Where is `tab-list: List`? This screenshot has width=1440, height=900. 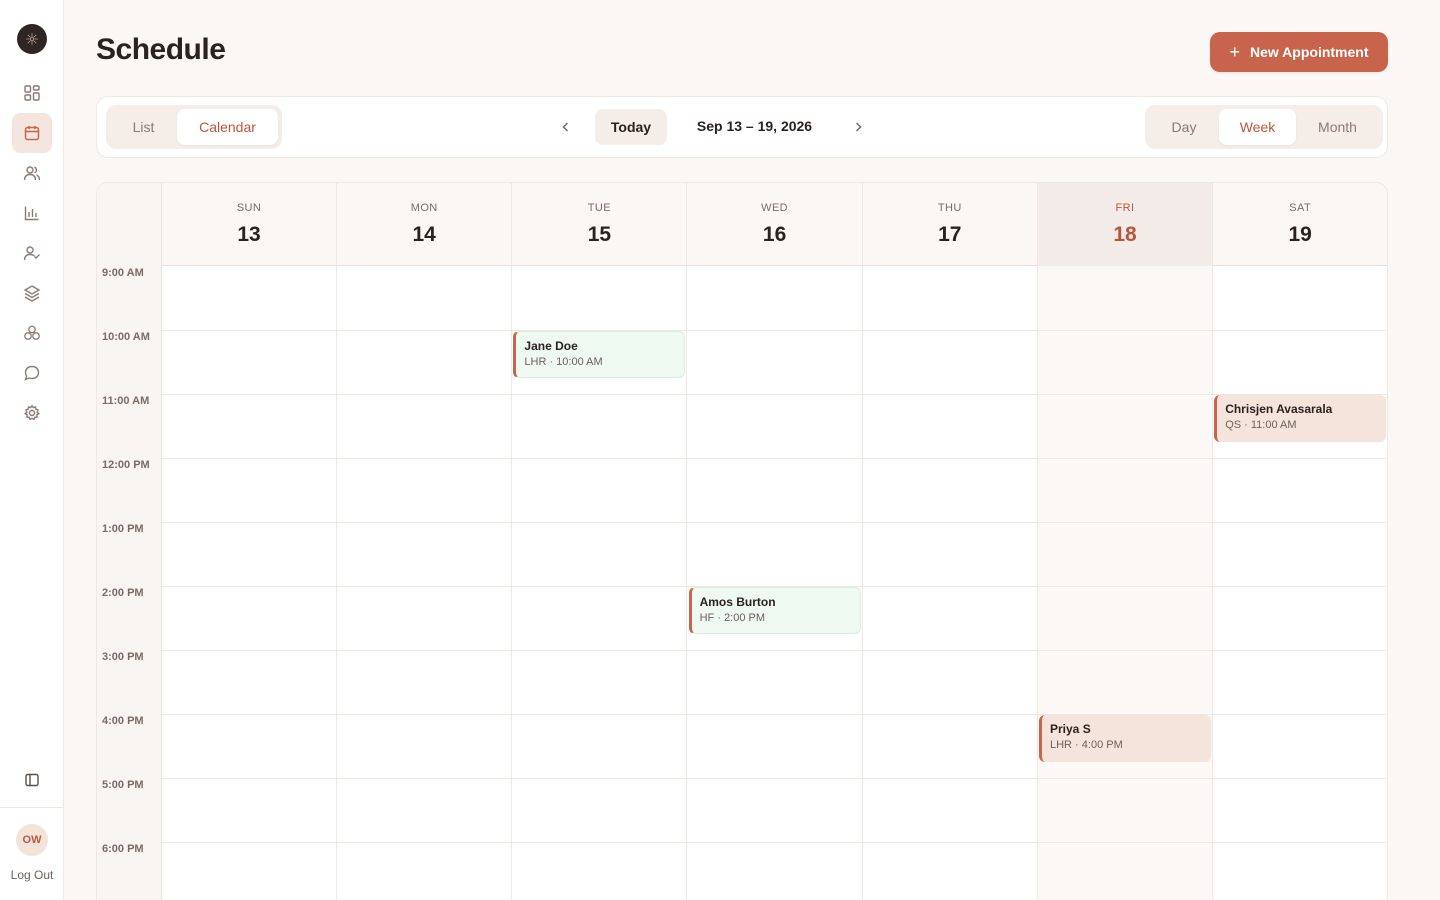 tab-list: List is located at coordinates (143, 127).